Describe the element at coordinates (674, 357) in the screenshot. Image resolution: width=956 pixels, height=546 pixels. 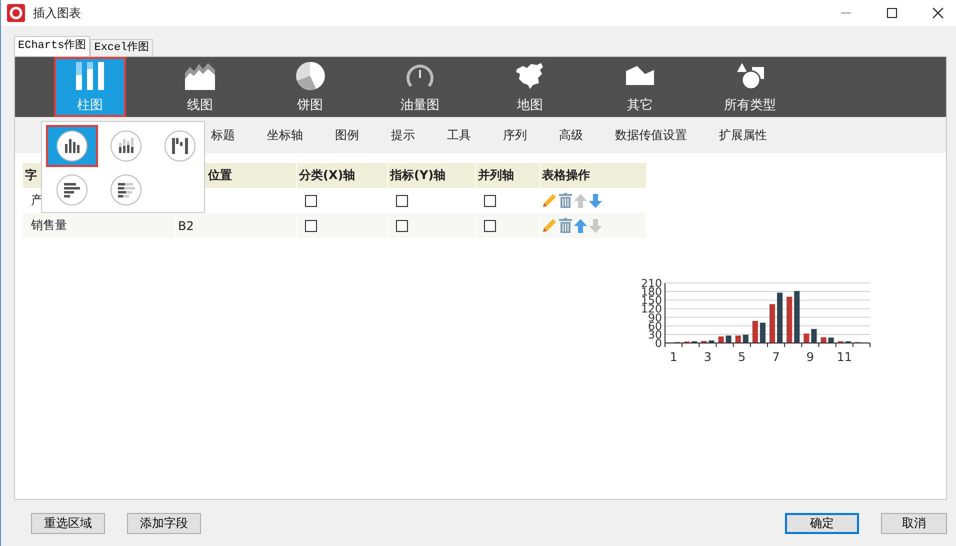
I see `axis-label: 1` at that location.